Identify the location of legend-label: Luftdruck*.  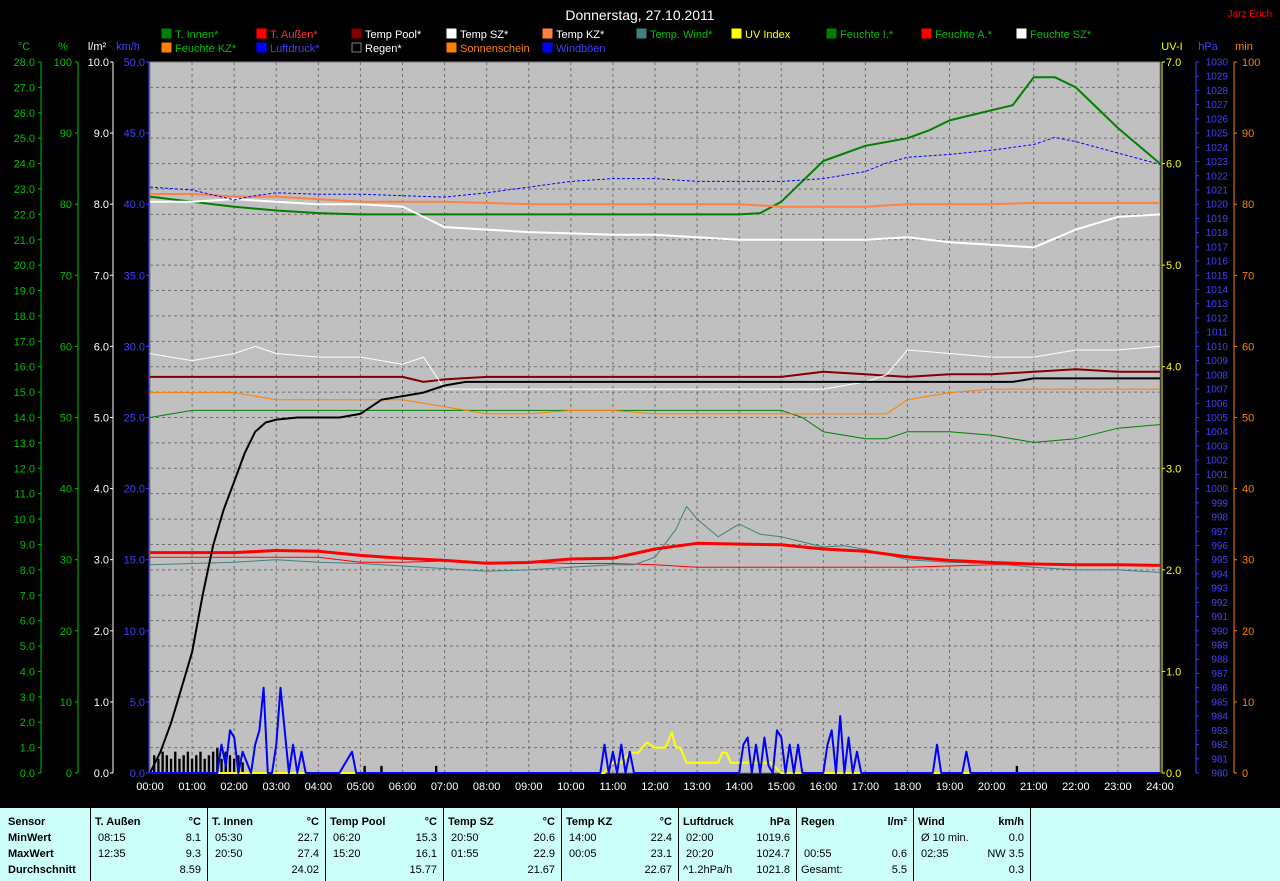
(295, 49).